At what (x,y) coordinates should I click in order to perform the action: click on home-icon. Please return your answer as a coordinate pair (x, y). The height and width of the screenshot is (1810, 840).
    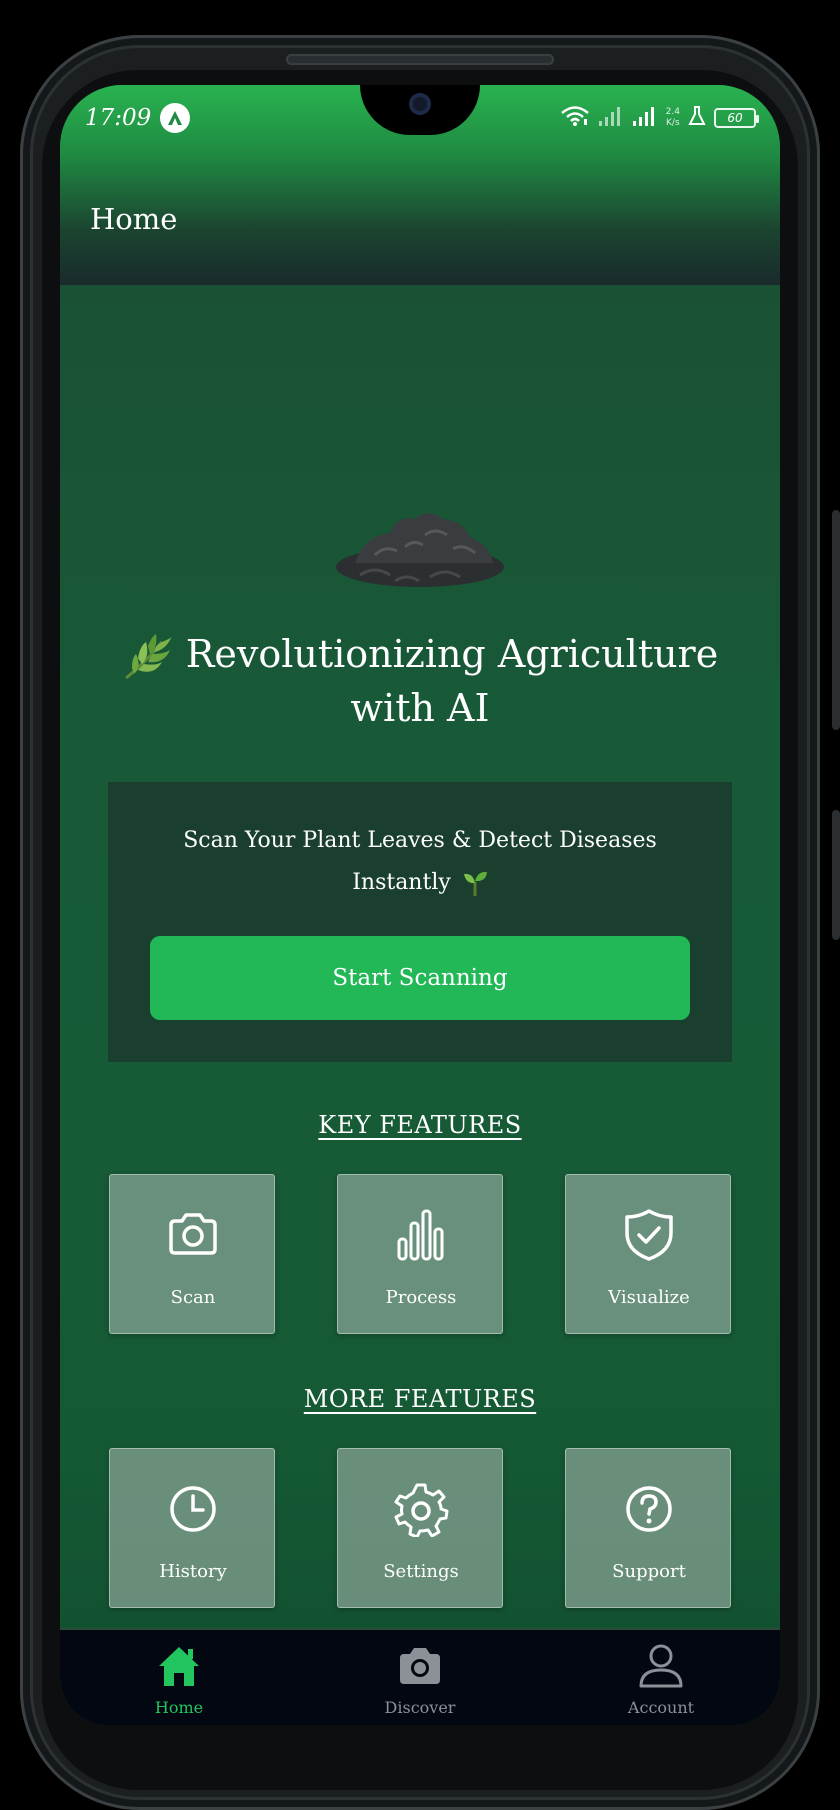
    Looking at the image, I should click on (179, 1666).